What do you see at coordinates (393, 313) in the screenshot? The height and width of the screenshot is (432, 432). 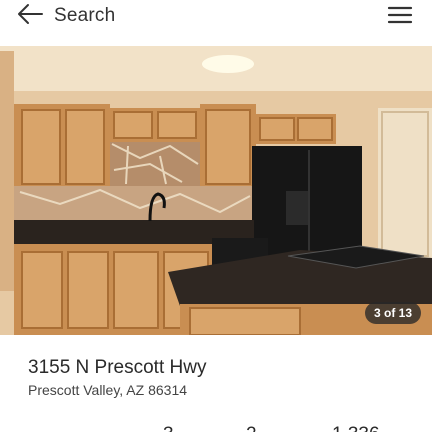 I see `photo-counter-badge: 3 of 13` at bounding box center [393, 313].